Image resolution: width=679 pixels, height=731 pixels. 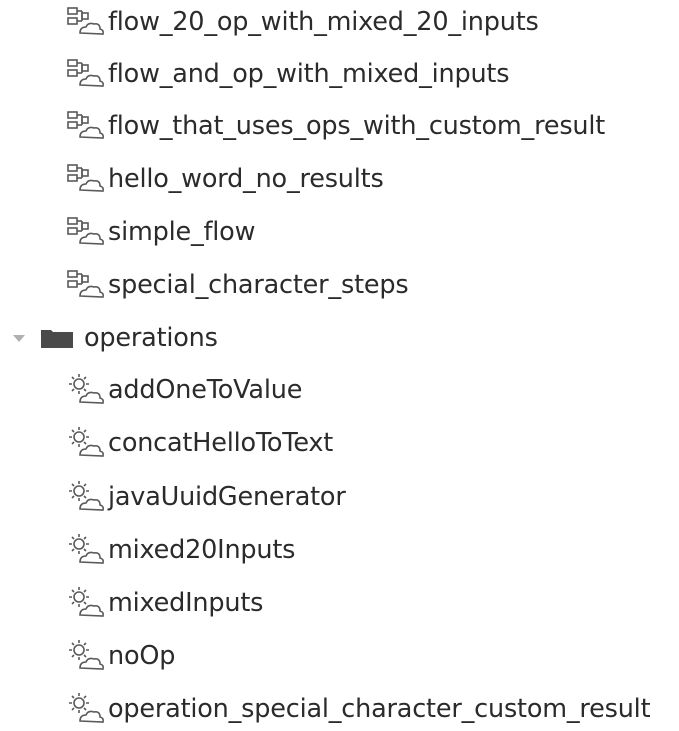 I want to click on tree-item-operation: noOp, so click(x=120, y=656).